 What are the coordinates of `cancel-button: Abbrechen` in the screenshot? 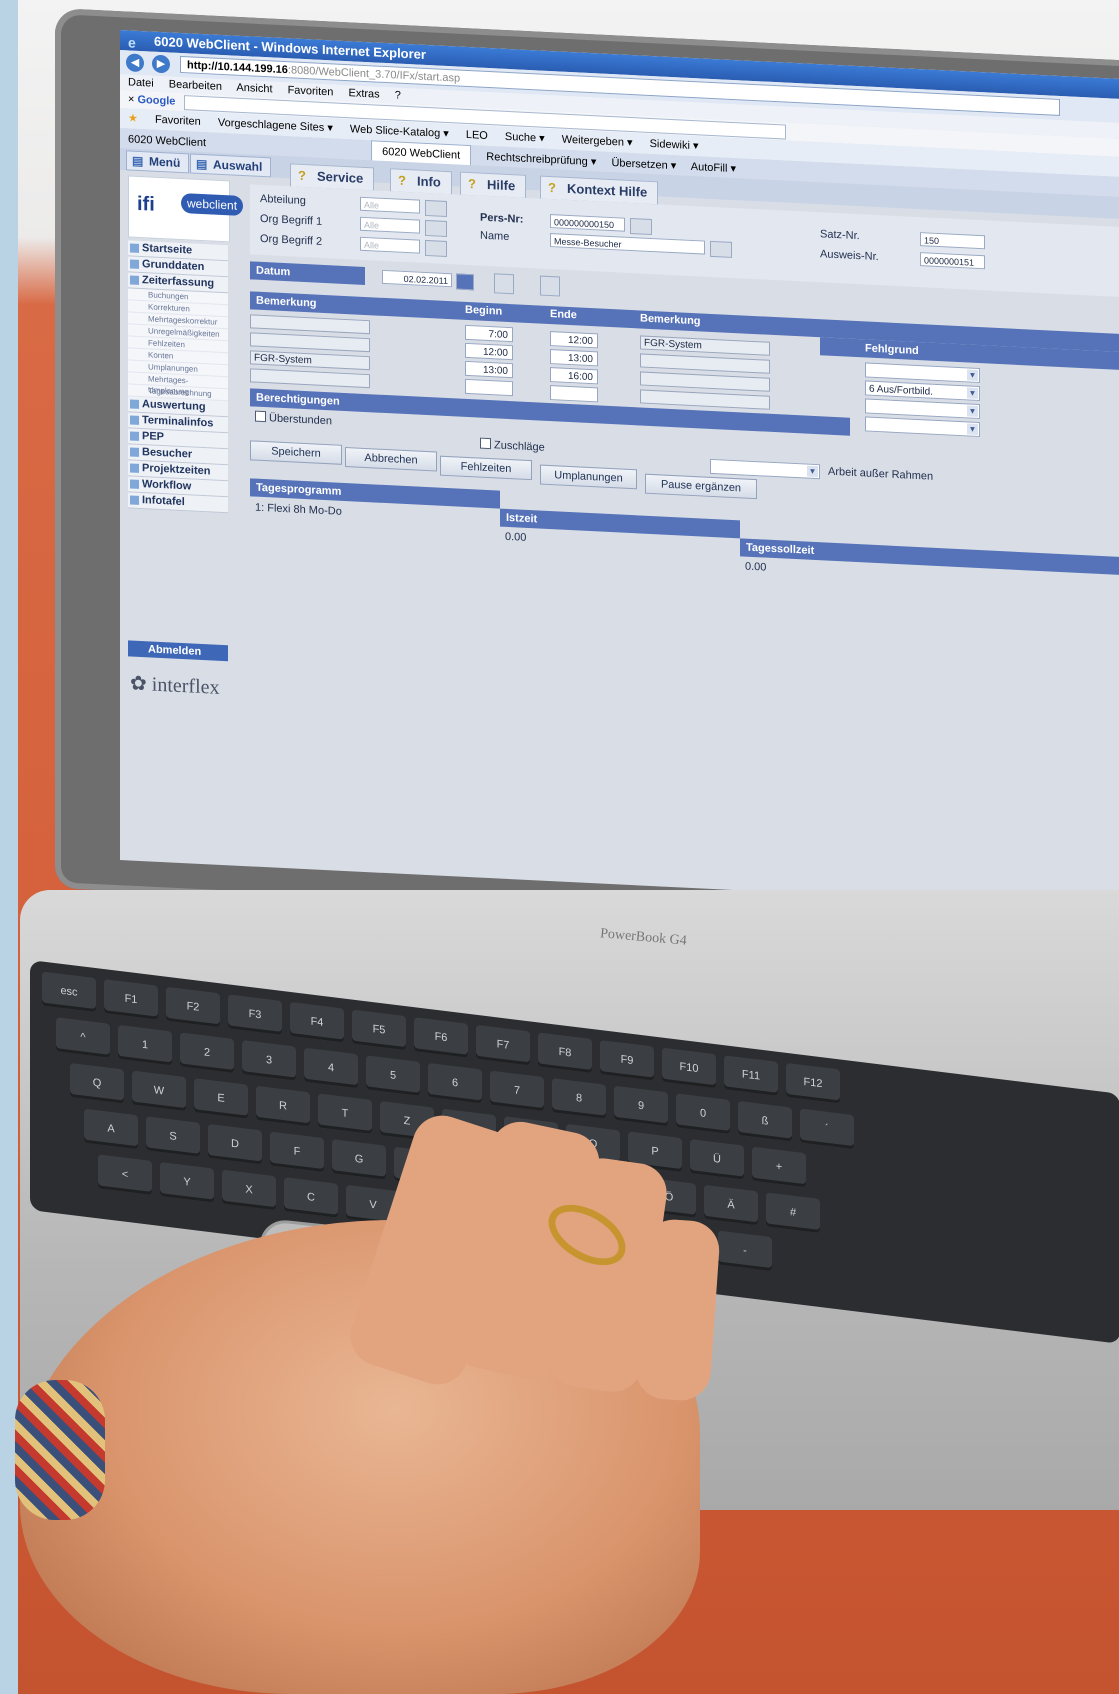 It's located at (391, 459).